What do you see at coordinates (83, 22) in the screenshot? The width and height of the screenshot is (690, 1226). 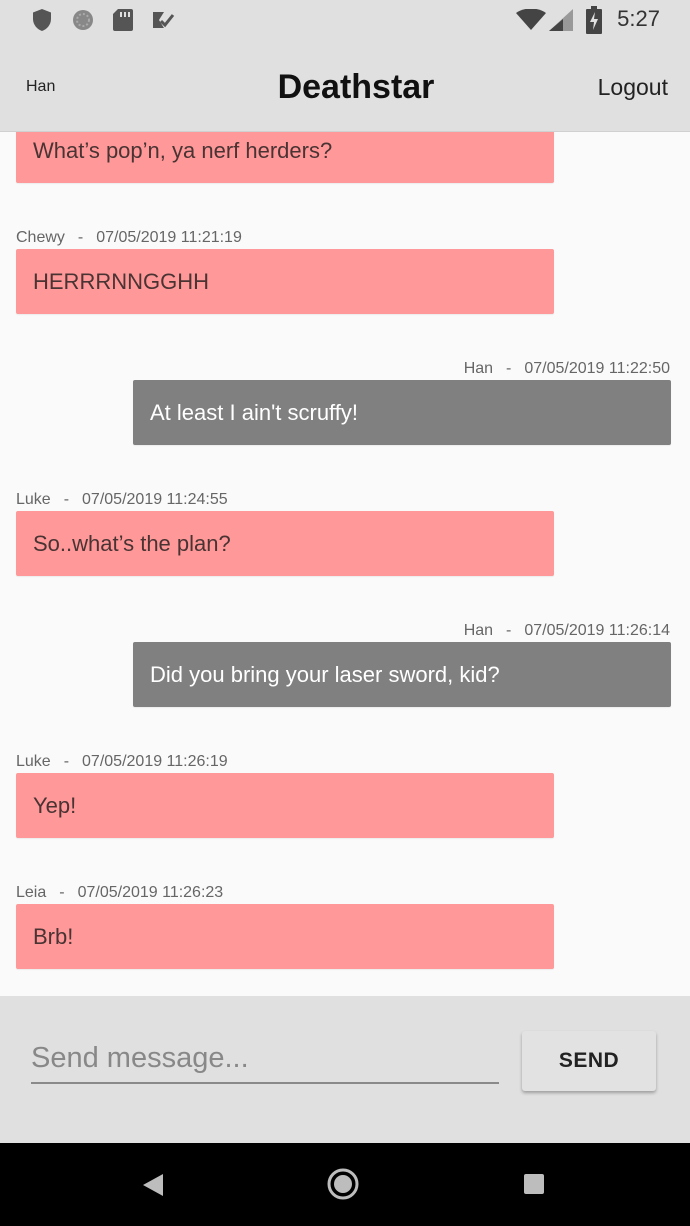 I see `sync-icon` at bounding box center [83, 22].